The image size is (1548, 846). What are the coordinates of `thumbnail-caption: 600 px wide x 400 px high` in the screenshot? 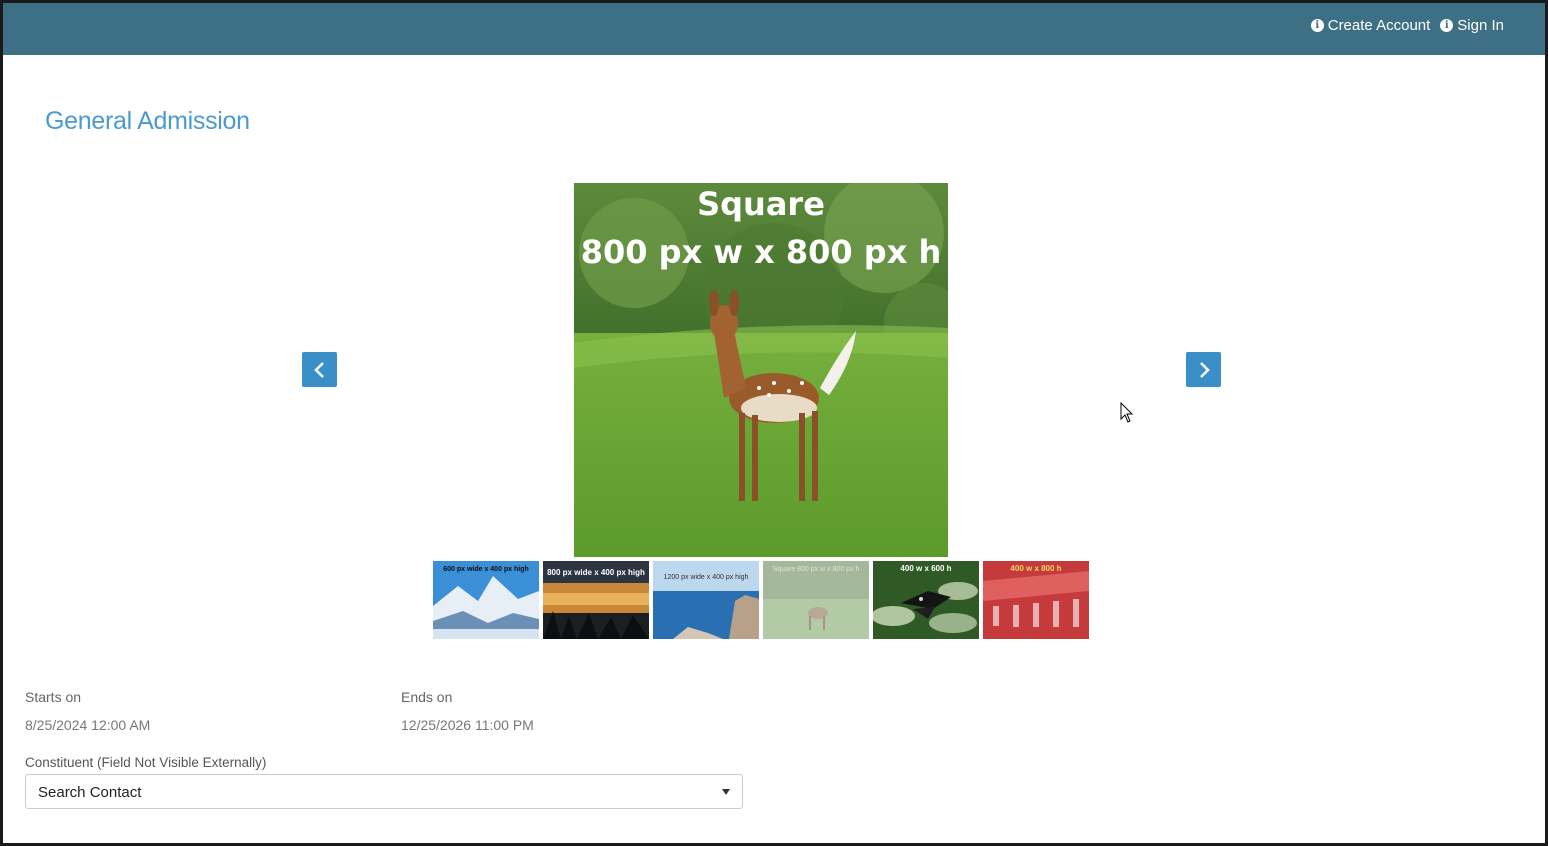 It's located at (486, 569).